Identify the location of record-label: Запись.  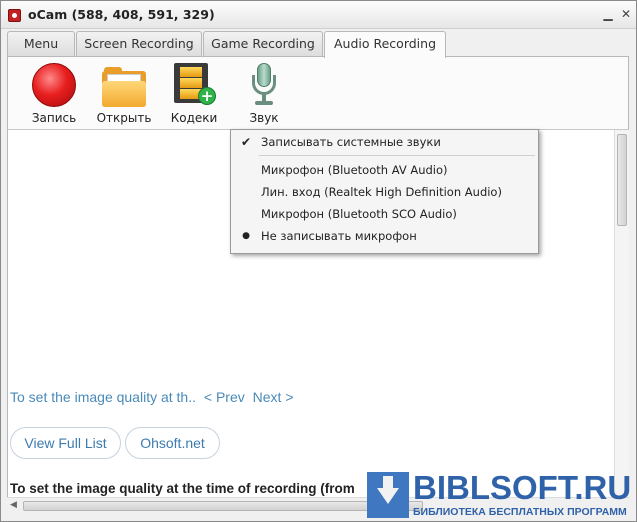
(54, 118).